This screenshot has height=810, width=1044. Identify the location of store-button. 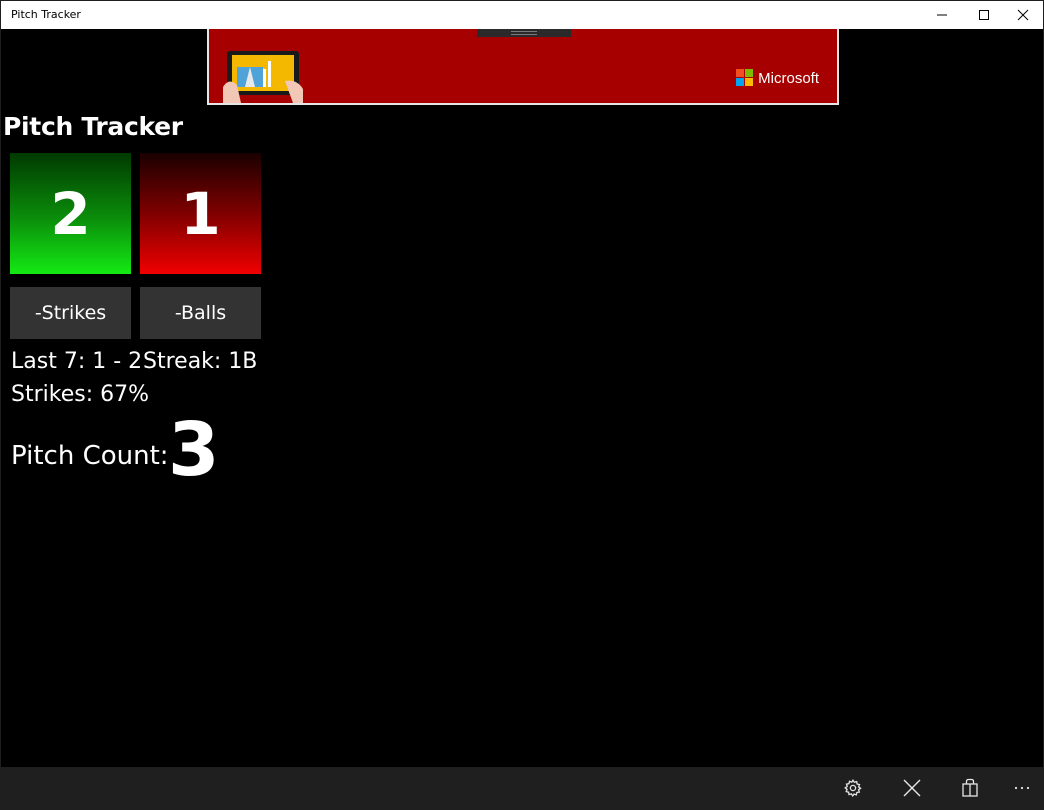
(970, 788).